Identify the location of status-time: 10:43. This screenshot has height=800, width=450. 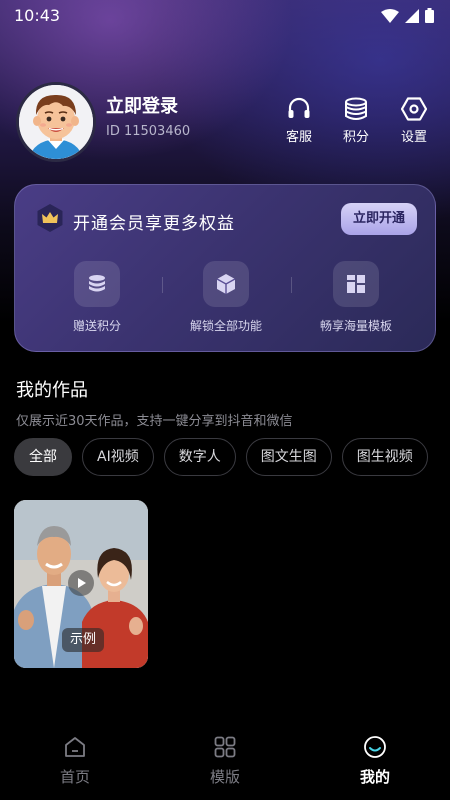
(37, 15).